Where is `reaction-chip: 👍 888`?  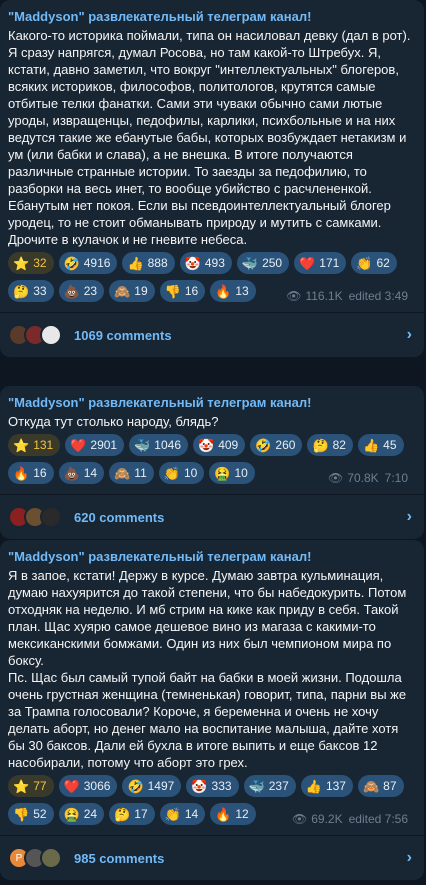 reaction-chip: 👍 888 is located at coordinates (148, 263).